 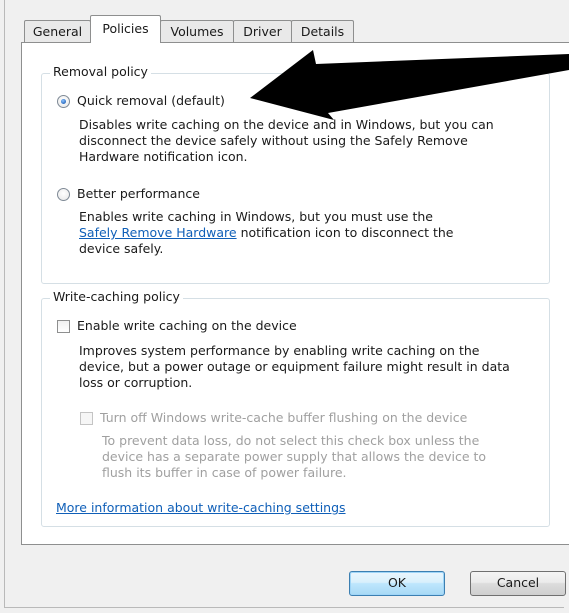 I want to click on radio-selected-dot, so click(x=63, y=101).